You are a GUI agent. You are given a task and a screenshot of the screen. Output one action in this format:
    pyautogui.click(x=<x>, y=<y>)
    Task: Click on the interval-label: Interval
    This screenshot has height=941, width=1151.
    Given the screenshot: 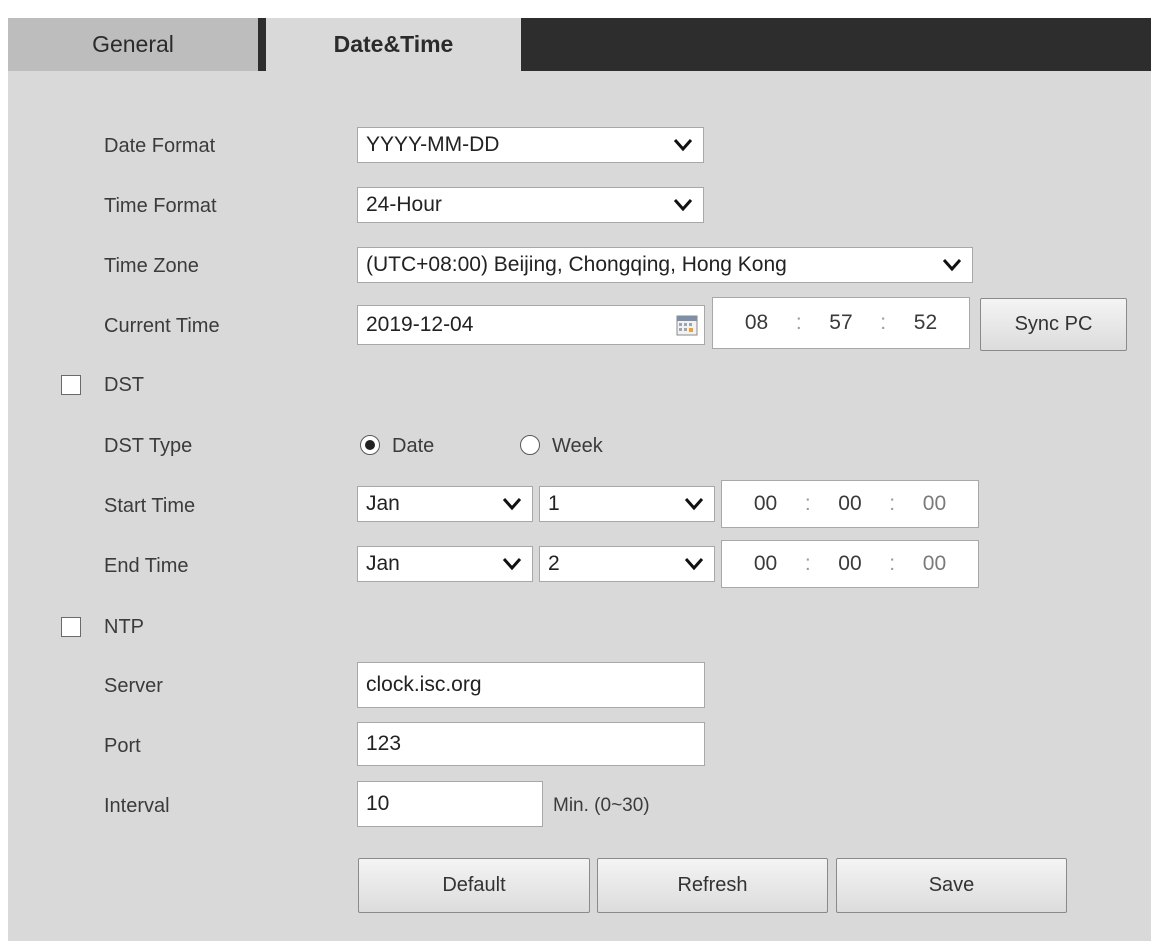 What is the action you would take?
    pyautogui.click(x=137, y=806)
    